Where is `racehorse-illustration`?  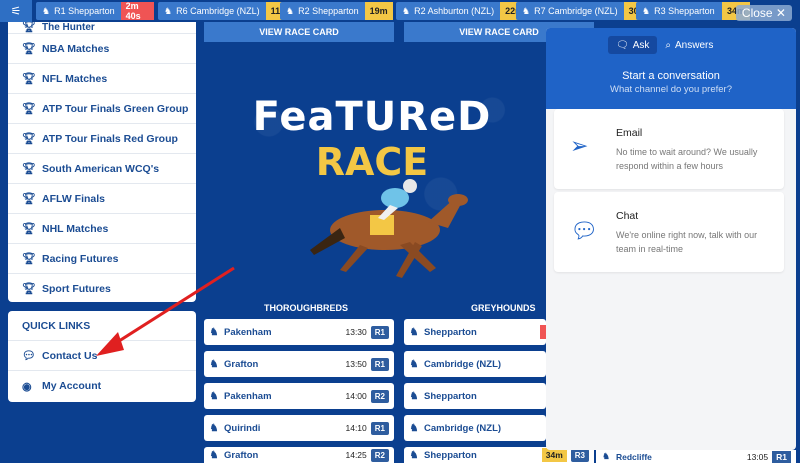 racehorse-illustration is located at coordinates (389, 228).